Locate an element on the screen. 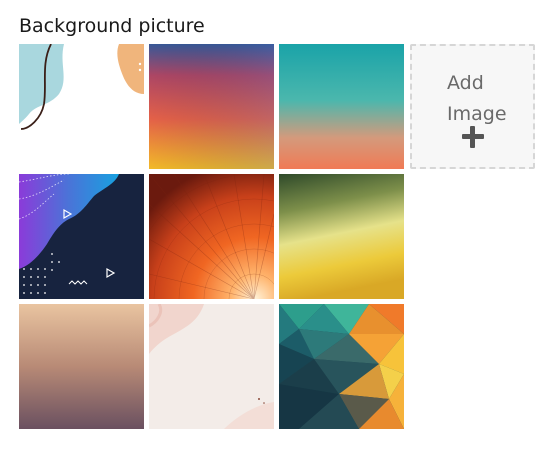 The image size is (545, 450). add-image-label: Add Image is located at coordinates (477, 98).